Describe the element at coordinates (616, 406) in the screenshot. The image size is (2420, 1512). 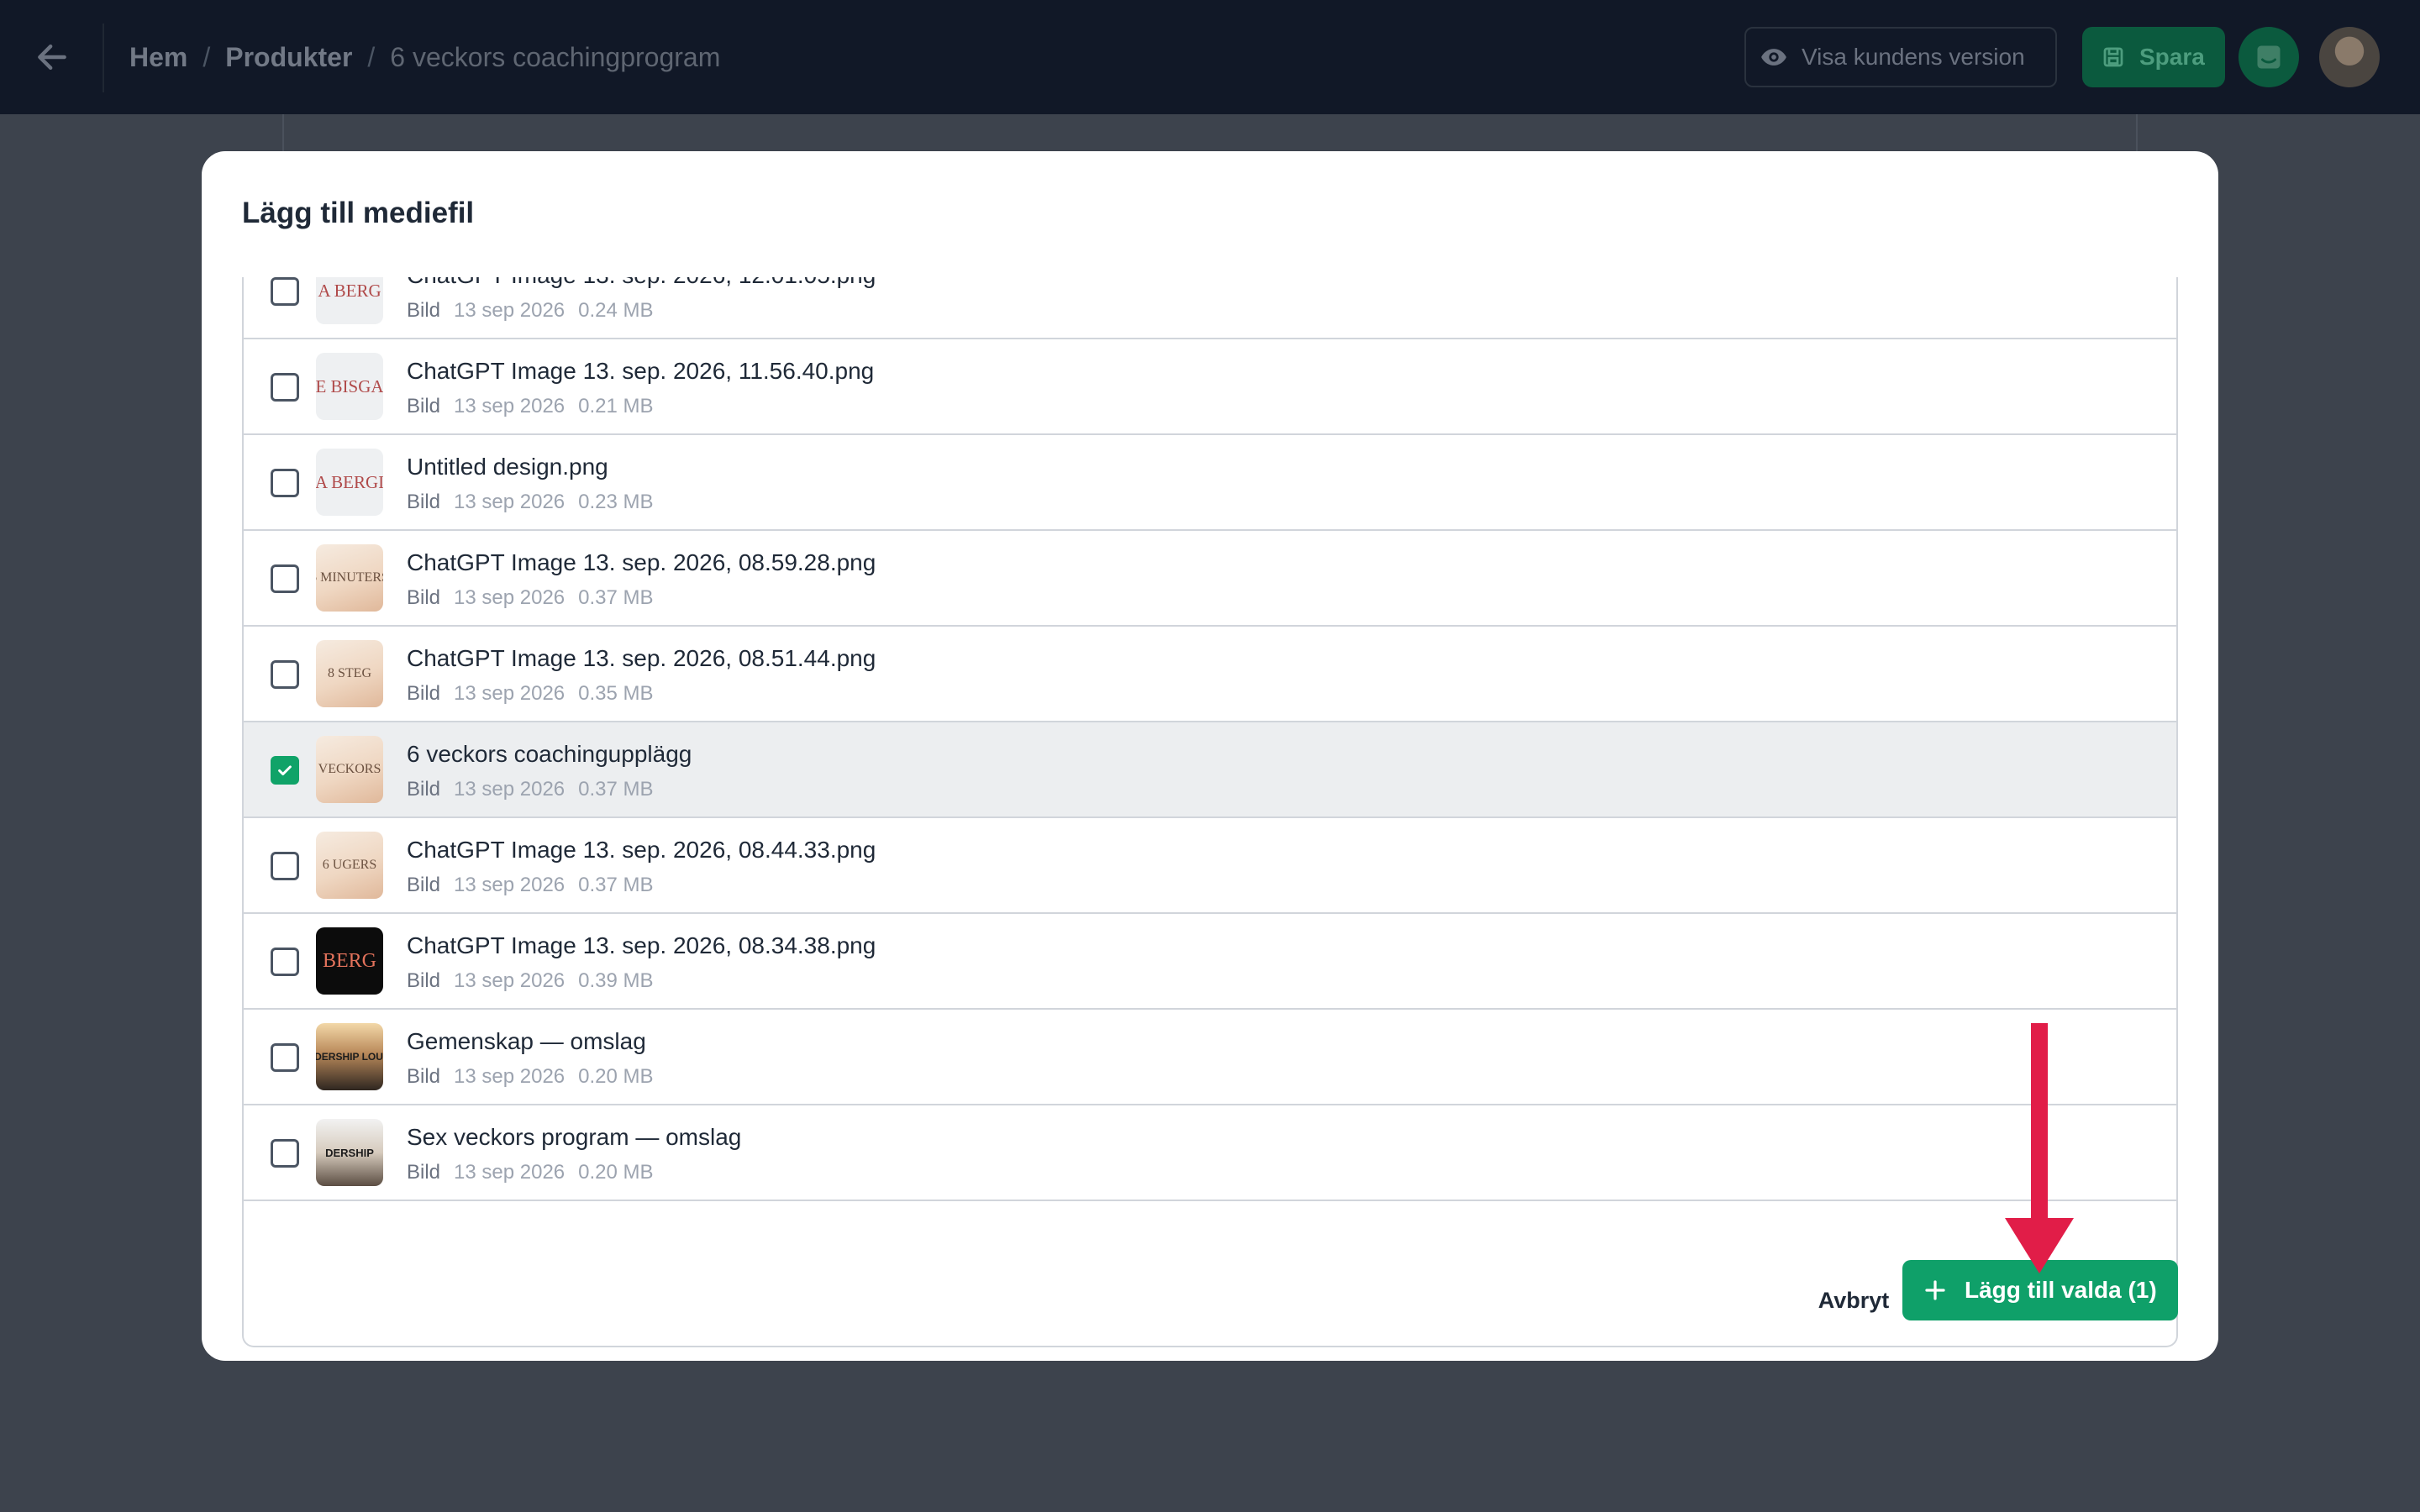
I see `file-size: 0.21 MB` at that location.